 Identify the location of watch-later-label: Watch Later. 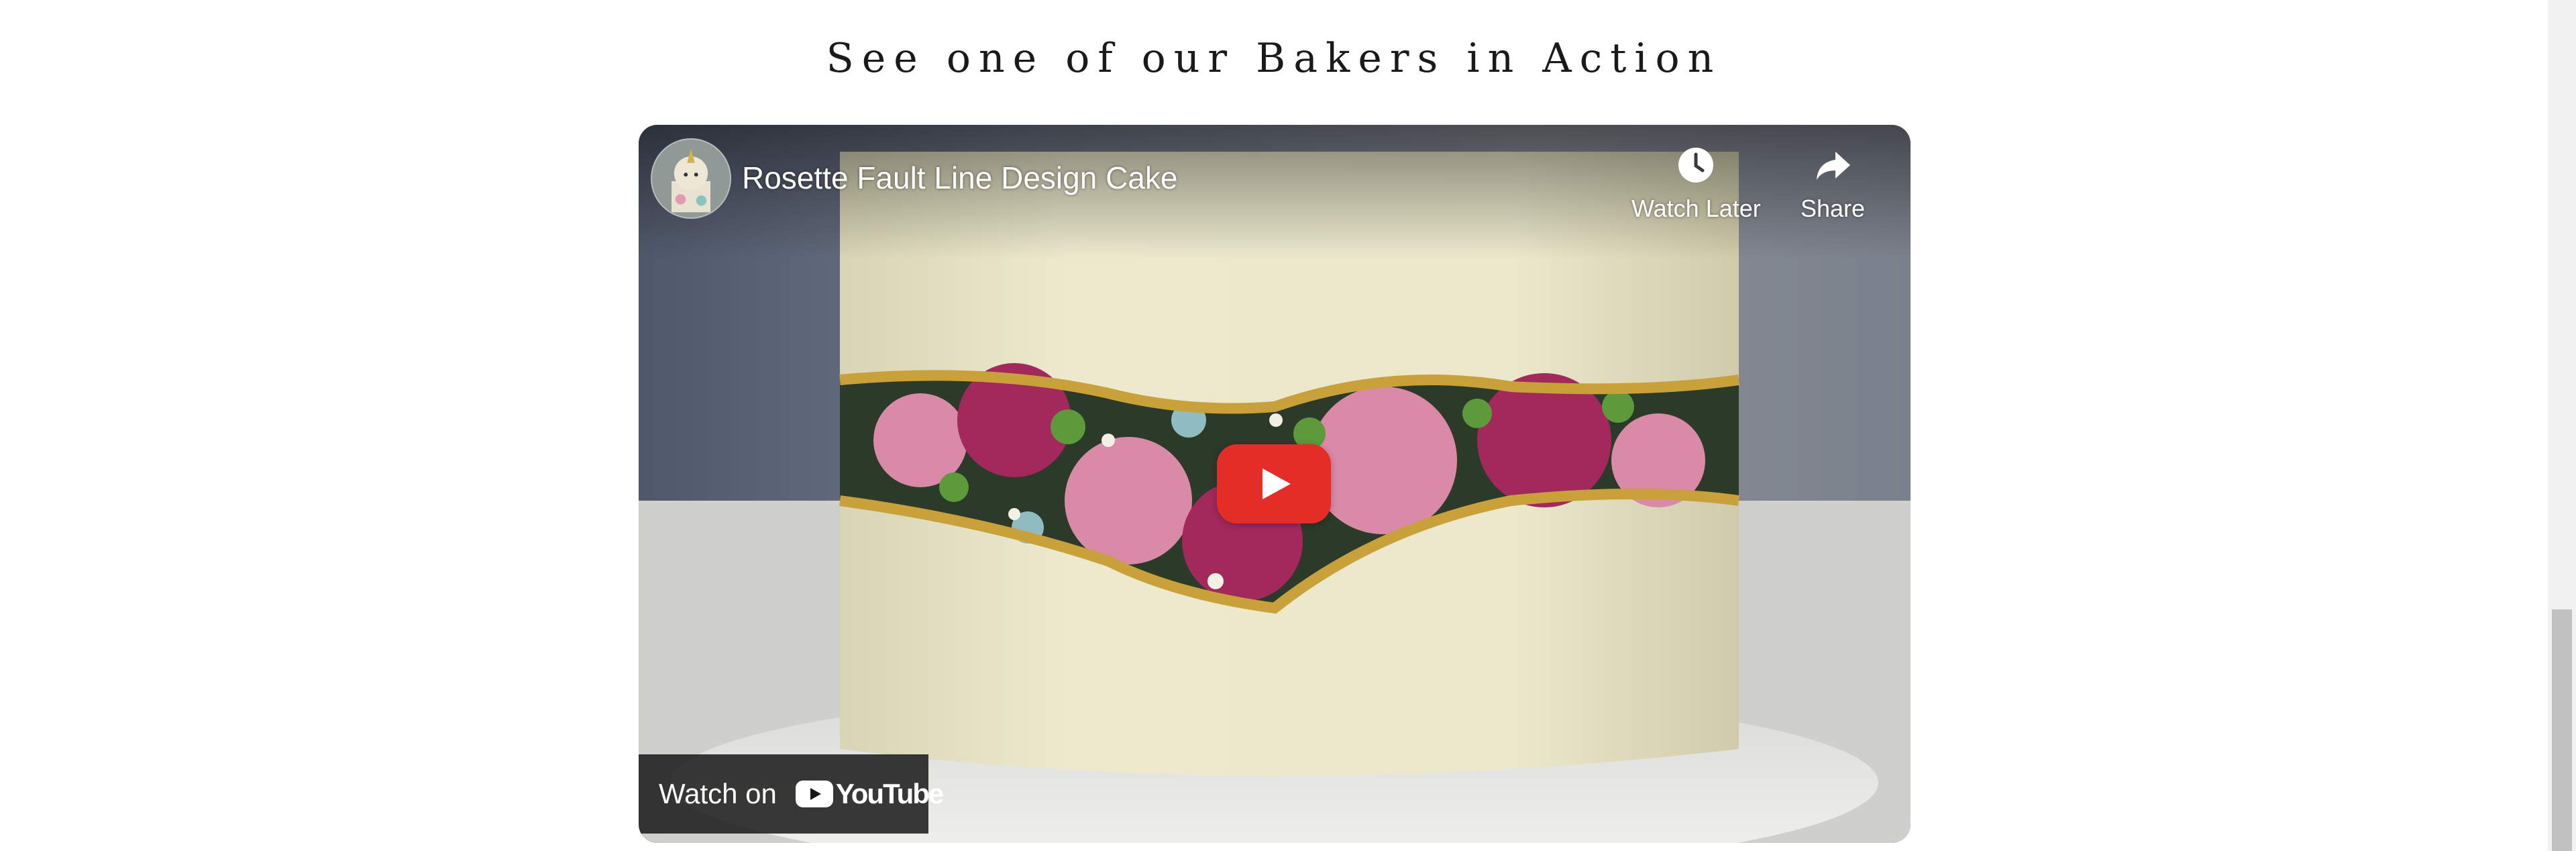
(1696, 209).